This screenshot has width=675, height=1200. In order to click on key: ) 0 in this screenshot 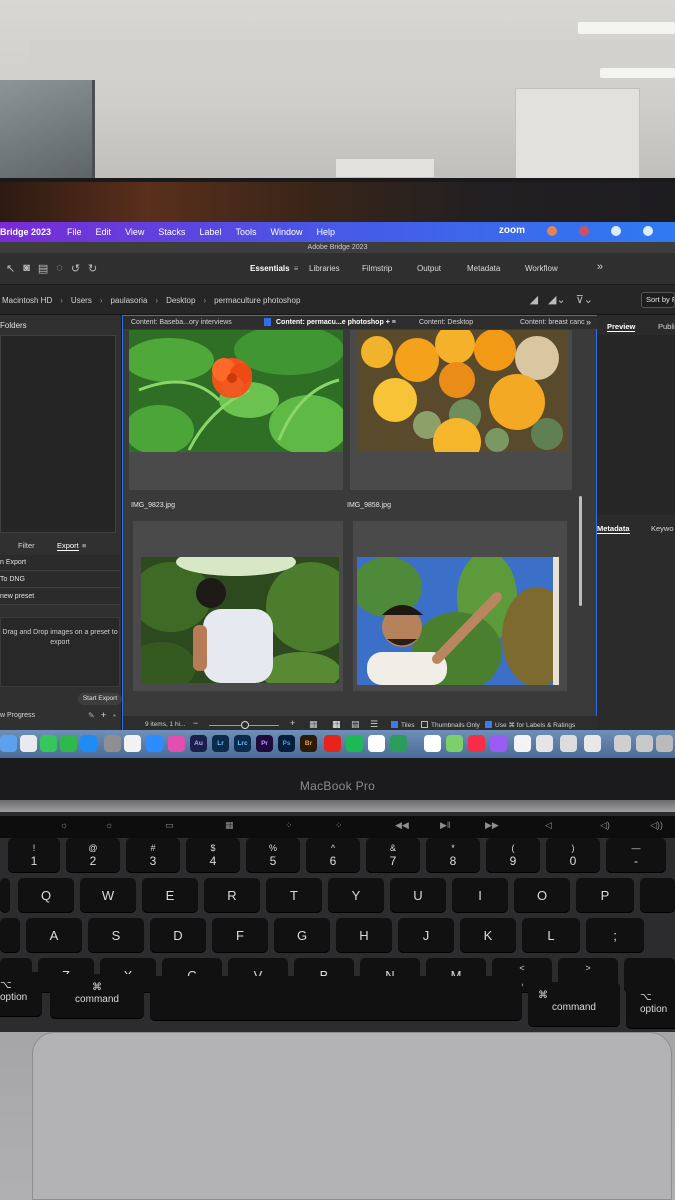, I will do `click(573, 855)`.